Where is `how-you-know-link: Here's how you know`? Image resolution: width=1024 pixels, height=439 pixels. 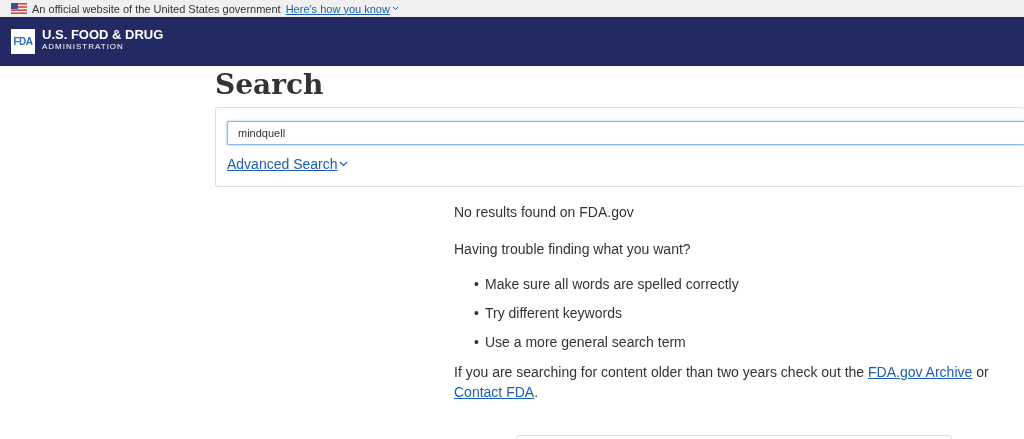 how-you-know-link: Here's how you know is located at coordinates (342, 8).